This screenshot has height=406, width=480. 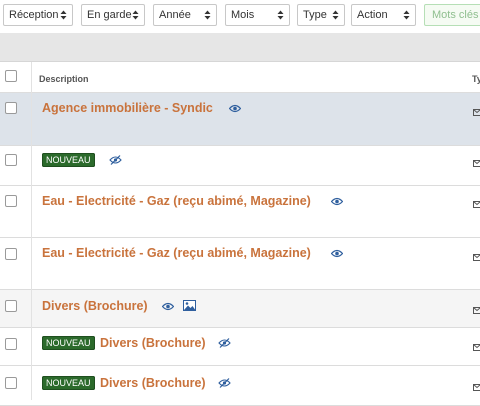 I want to click on toolbar-strip, so click(x=240, y=47).